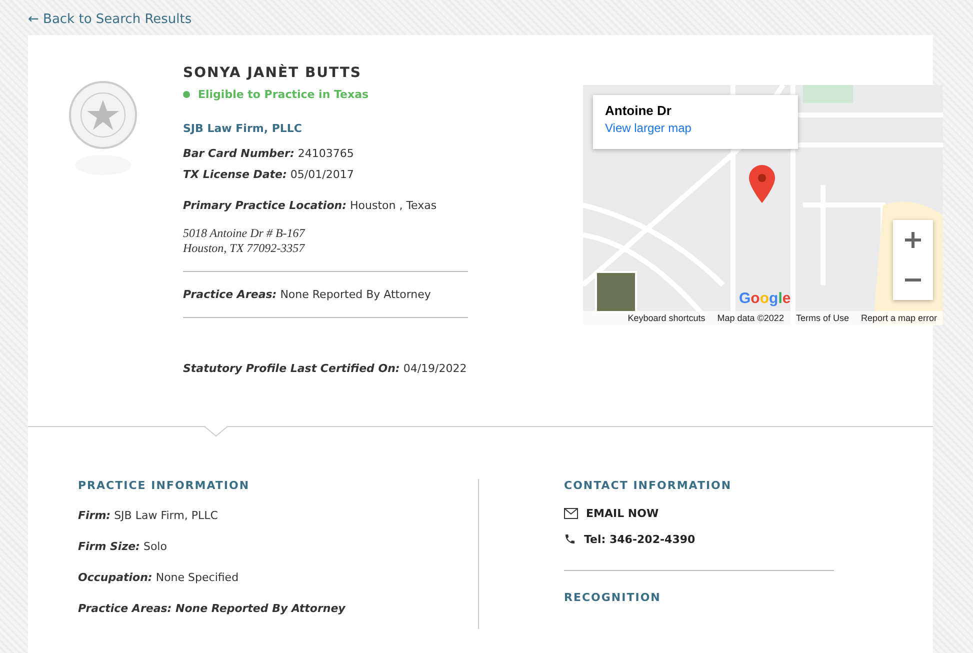 The width and height of the screenshot is (973, 653). I want to click on profile-field: TX License Date: 05/01/2017, so click(325, 174).